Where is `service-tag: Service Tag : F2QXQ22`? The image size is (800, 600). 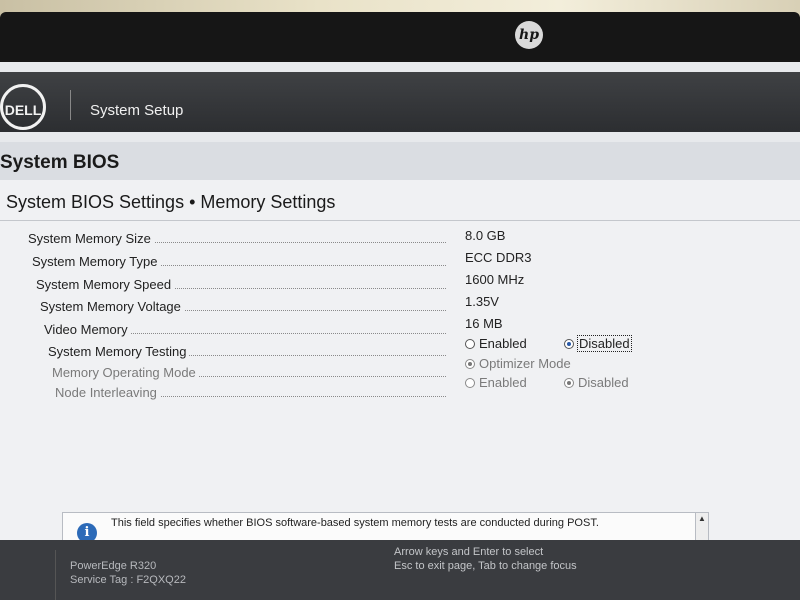
service-tag: Service Tag : F2QXQ22 is located at coordinates (128, 580).